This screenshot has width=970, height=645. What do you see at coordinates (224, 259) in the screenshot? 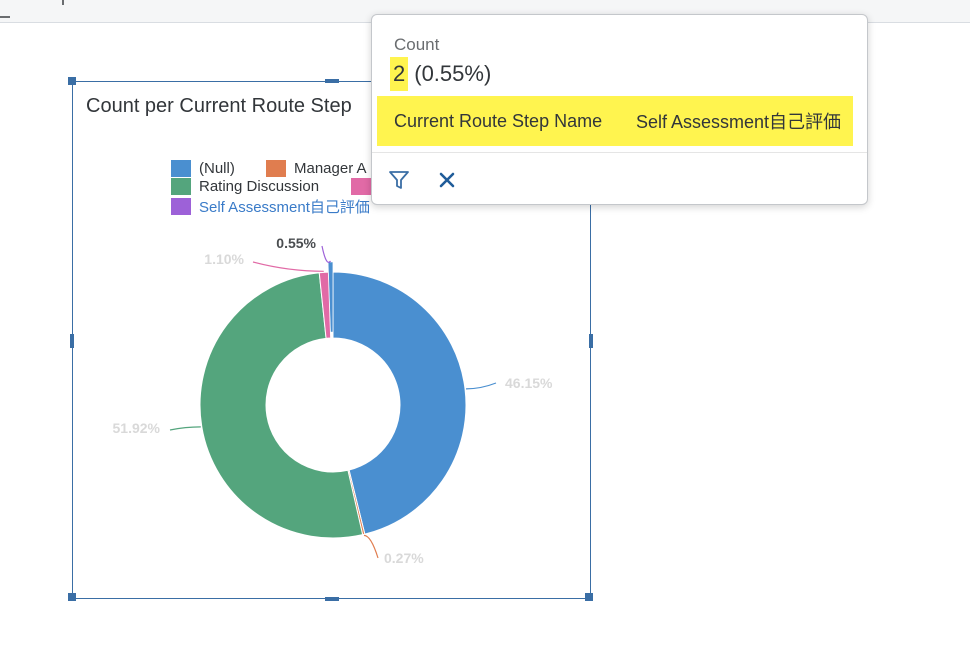
I see `data-label: 1.10%` at bounding box center [224, 259].